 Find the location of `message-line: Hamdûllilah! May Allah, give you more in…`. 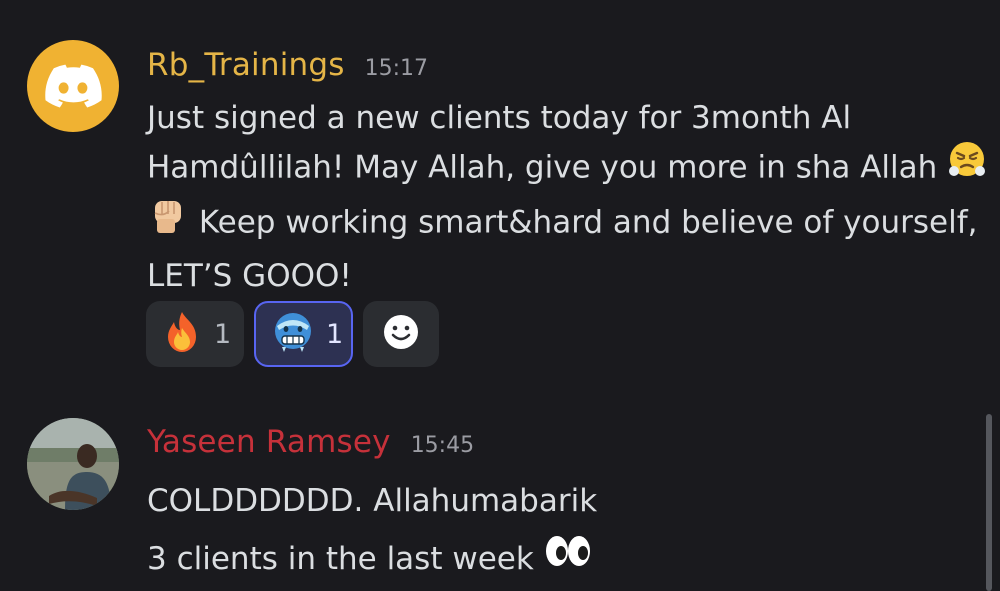

message-line: Hamdûllilah! May Allah, give you more in… is located at coordinates (566, 169).